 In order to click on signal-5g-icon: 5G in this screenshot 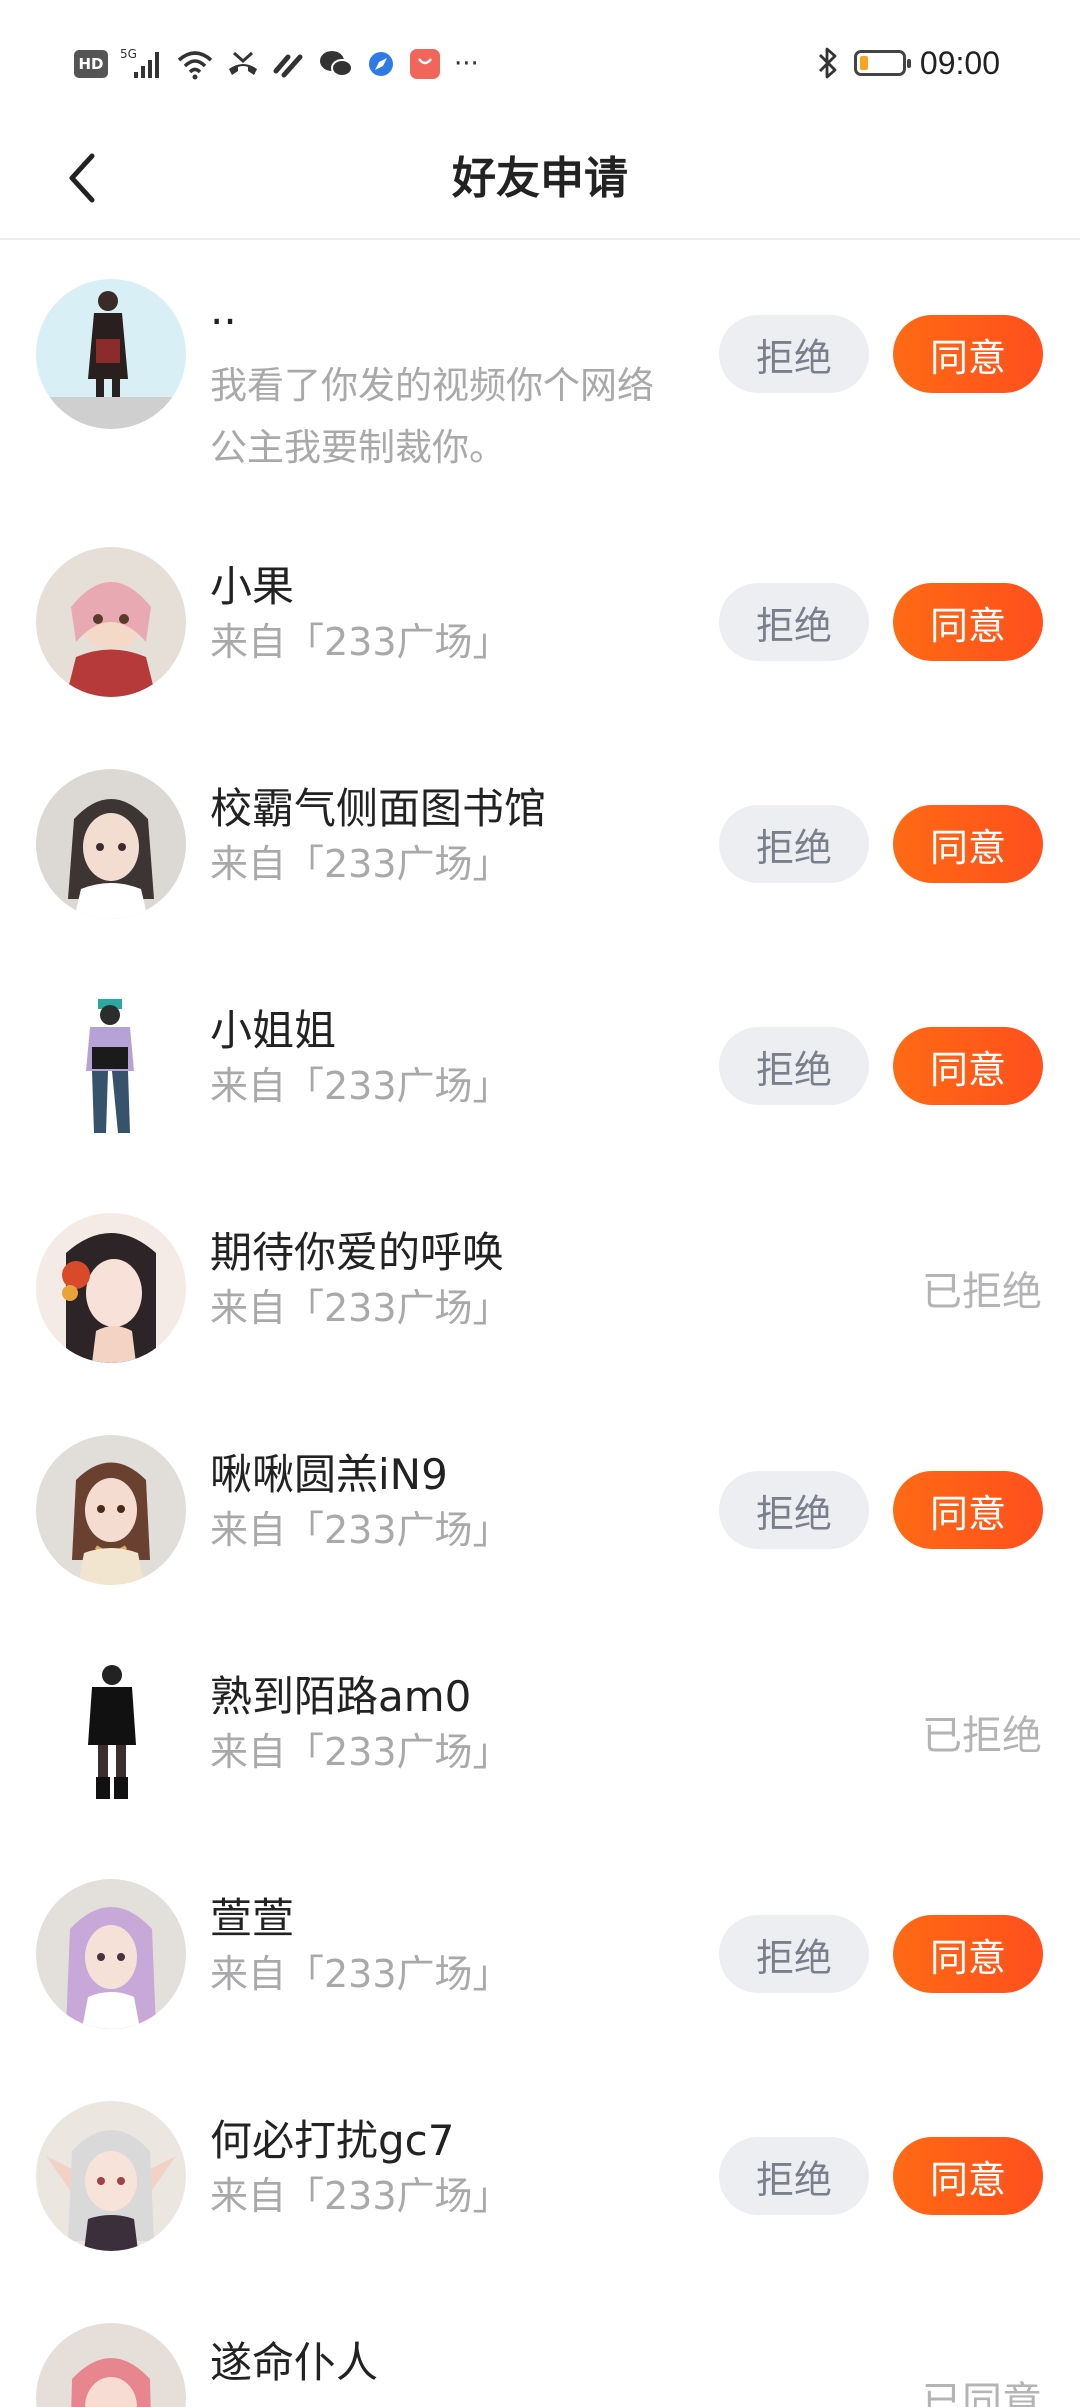, I will do `click(142, 64)`.